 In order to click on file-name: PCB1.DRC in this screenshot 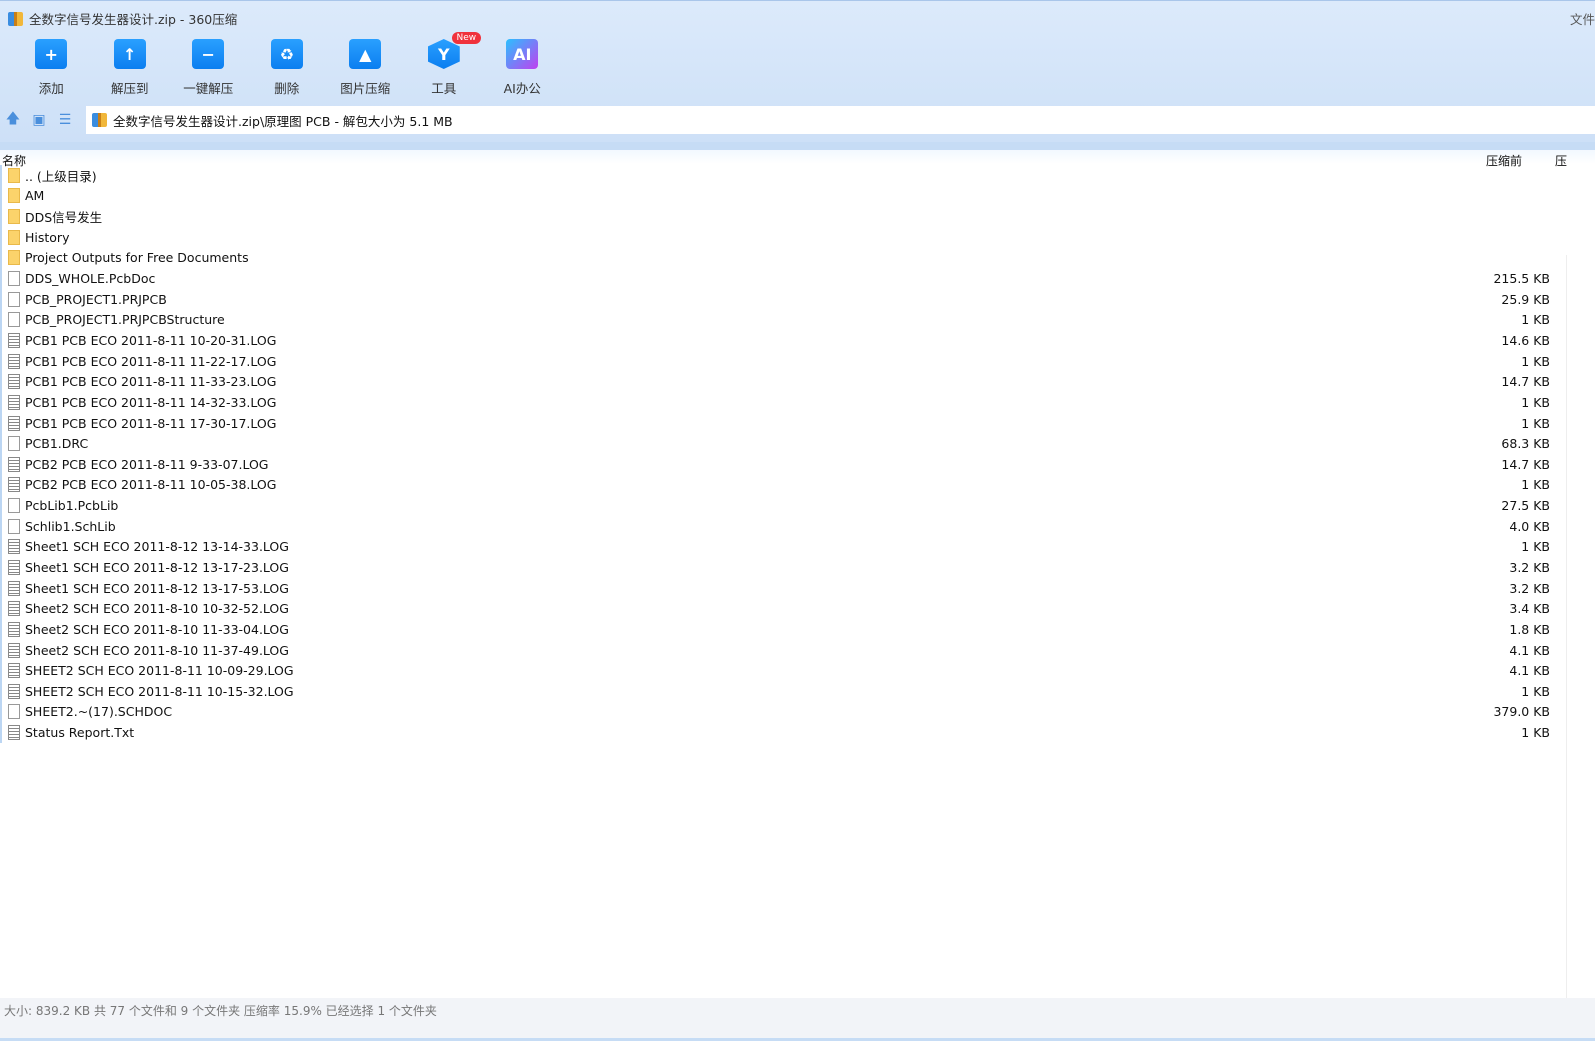, I will do `click(57, 444)`.